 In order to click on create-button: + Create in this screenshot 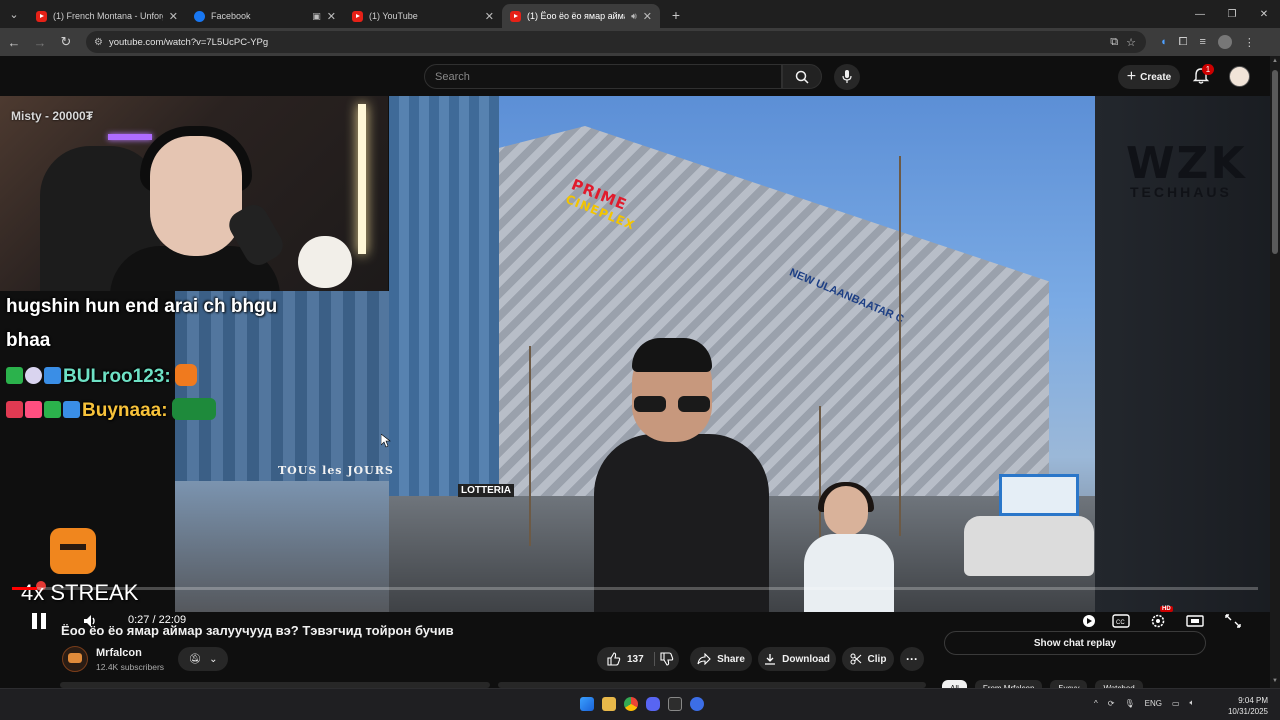, I will do `click(1149, 77)`.